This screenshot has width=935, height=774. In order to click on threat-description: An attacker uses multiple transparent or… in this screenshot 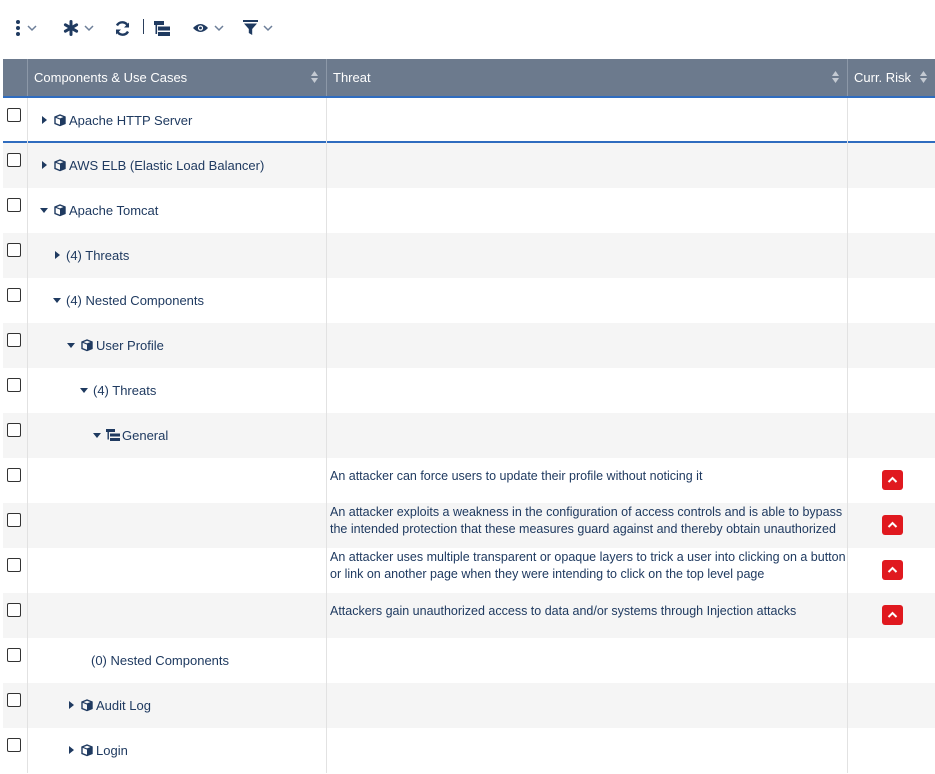, I will do `click(588, 566)`.